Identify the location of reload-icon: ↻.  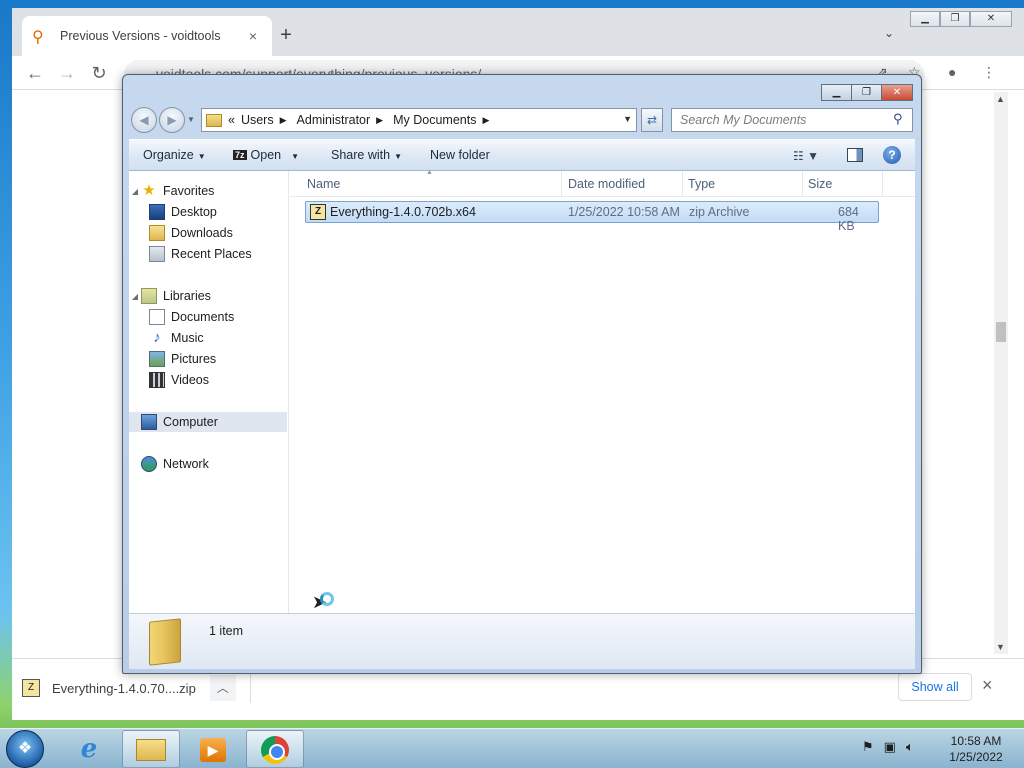
(99, 73).